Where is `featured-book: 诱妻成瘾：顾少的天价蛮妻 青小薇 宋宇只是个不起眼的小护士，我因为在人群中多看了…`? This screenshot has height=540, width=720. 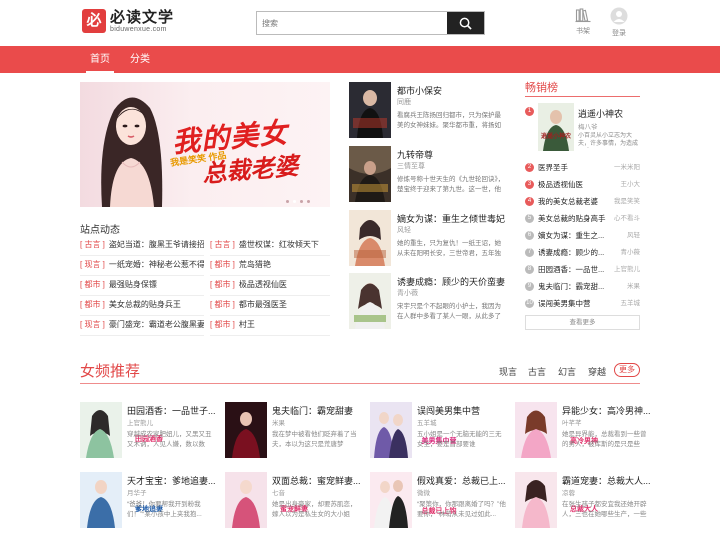 featured-book: 诱妻成瘾：顾少的天价蛮妻 青小薇 宋宇只是个不起眼的小护士，我因为在人群中多看了… is located at coordinates (429, 302).